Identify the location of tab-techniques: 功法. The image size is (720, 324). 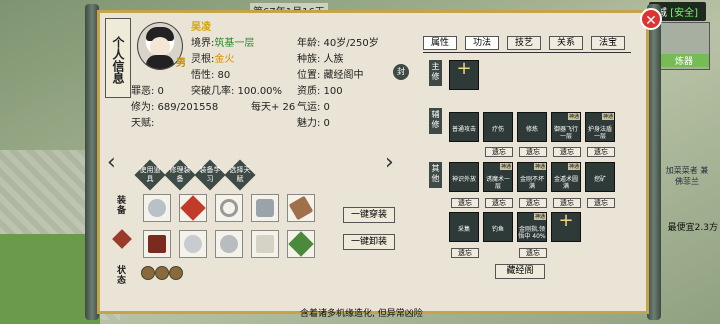
(482, 43).